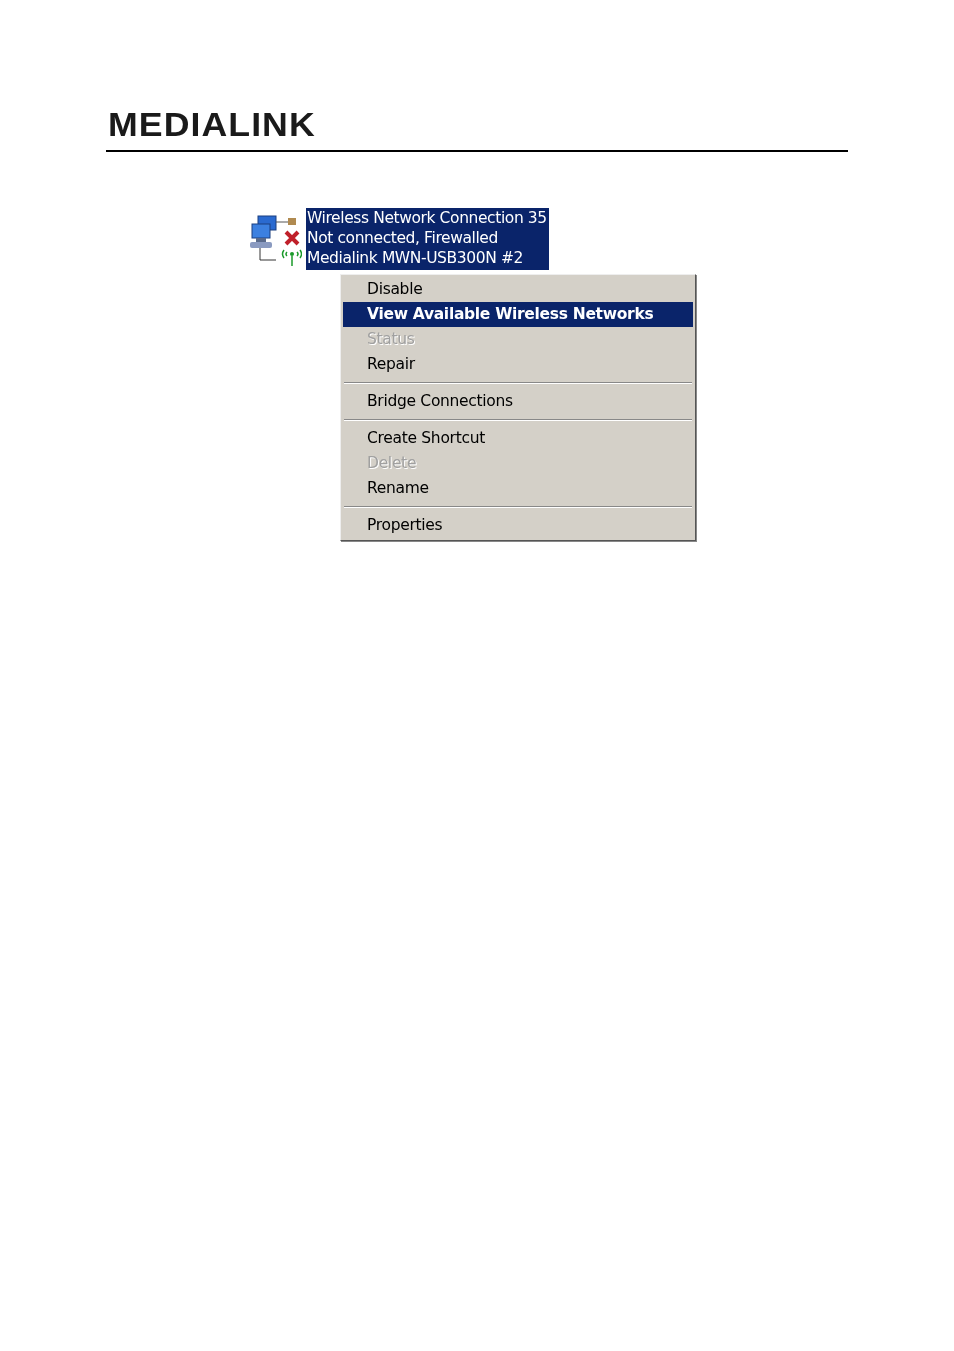  What do you see at coordinates (212, 124) in the screenshot?
I see `medialink-logo: MEDIALINK` at bounding box center [212, 124].